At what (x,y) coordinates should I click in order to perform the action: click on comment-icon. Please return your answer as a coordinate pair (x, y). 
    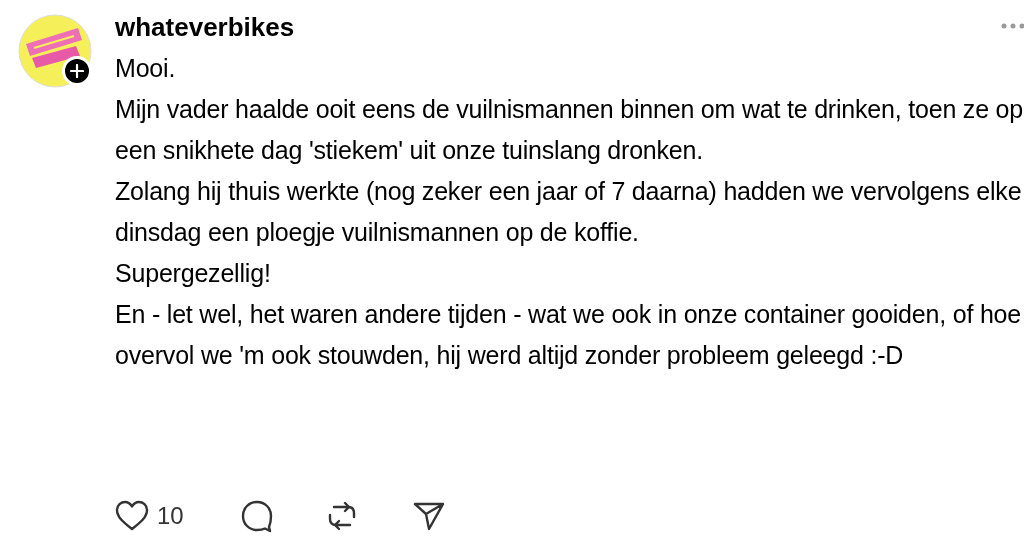
    Looking at the image, I should click on (257, 516).